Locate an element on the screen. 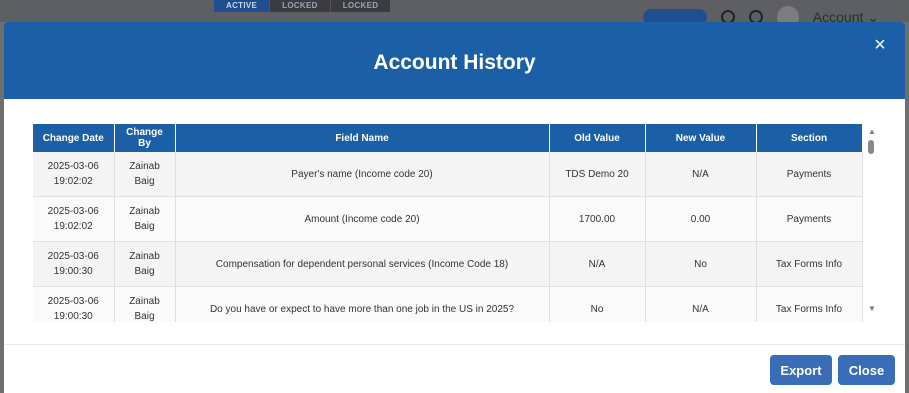  column-header-new-value: New Value is located at coordinates (701, 138).